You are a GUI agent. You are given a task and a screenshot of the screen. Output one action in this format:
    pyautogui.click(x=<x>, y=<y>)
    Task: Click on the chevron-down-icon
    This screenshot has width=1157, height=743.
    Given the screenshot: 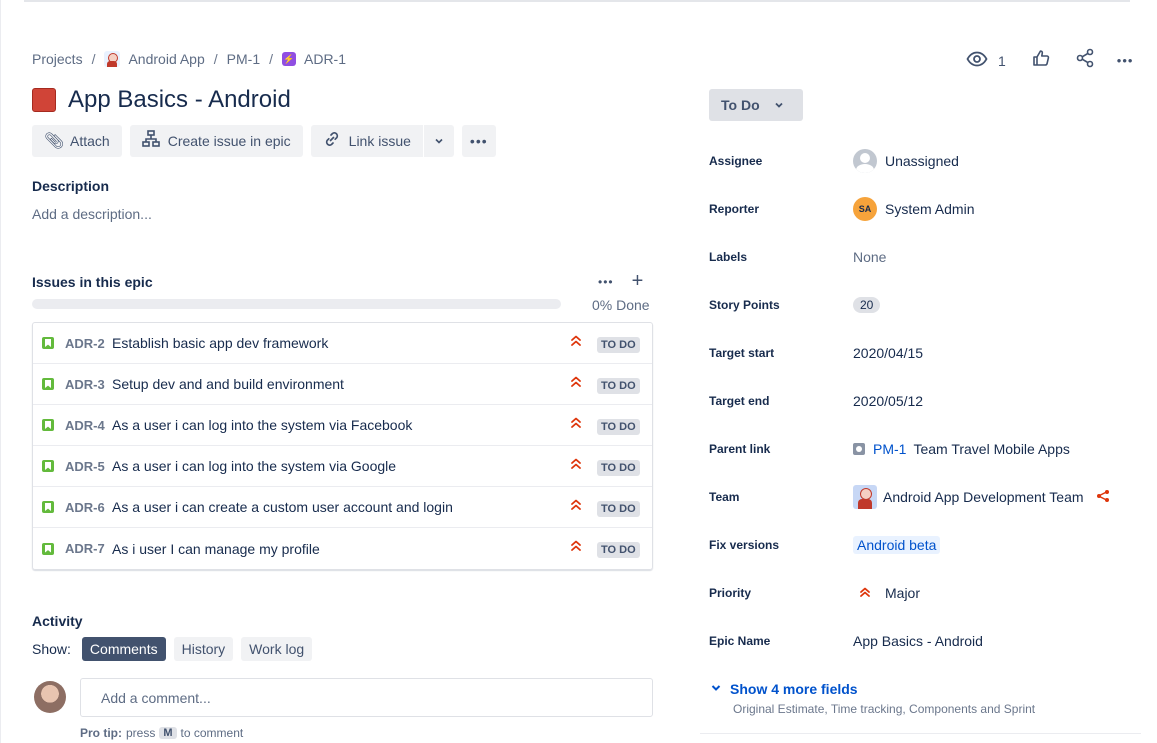 What is the action you would take?
    pyautogui.click(x=716, y=689)
    